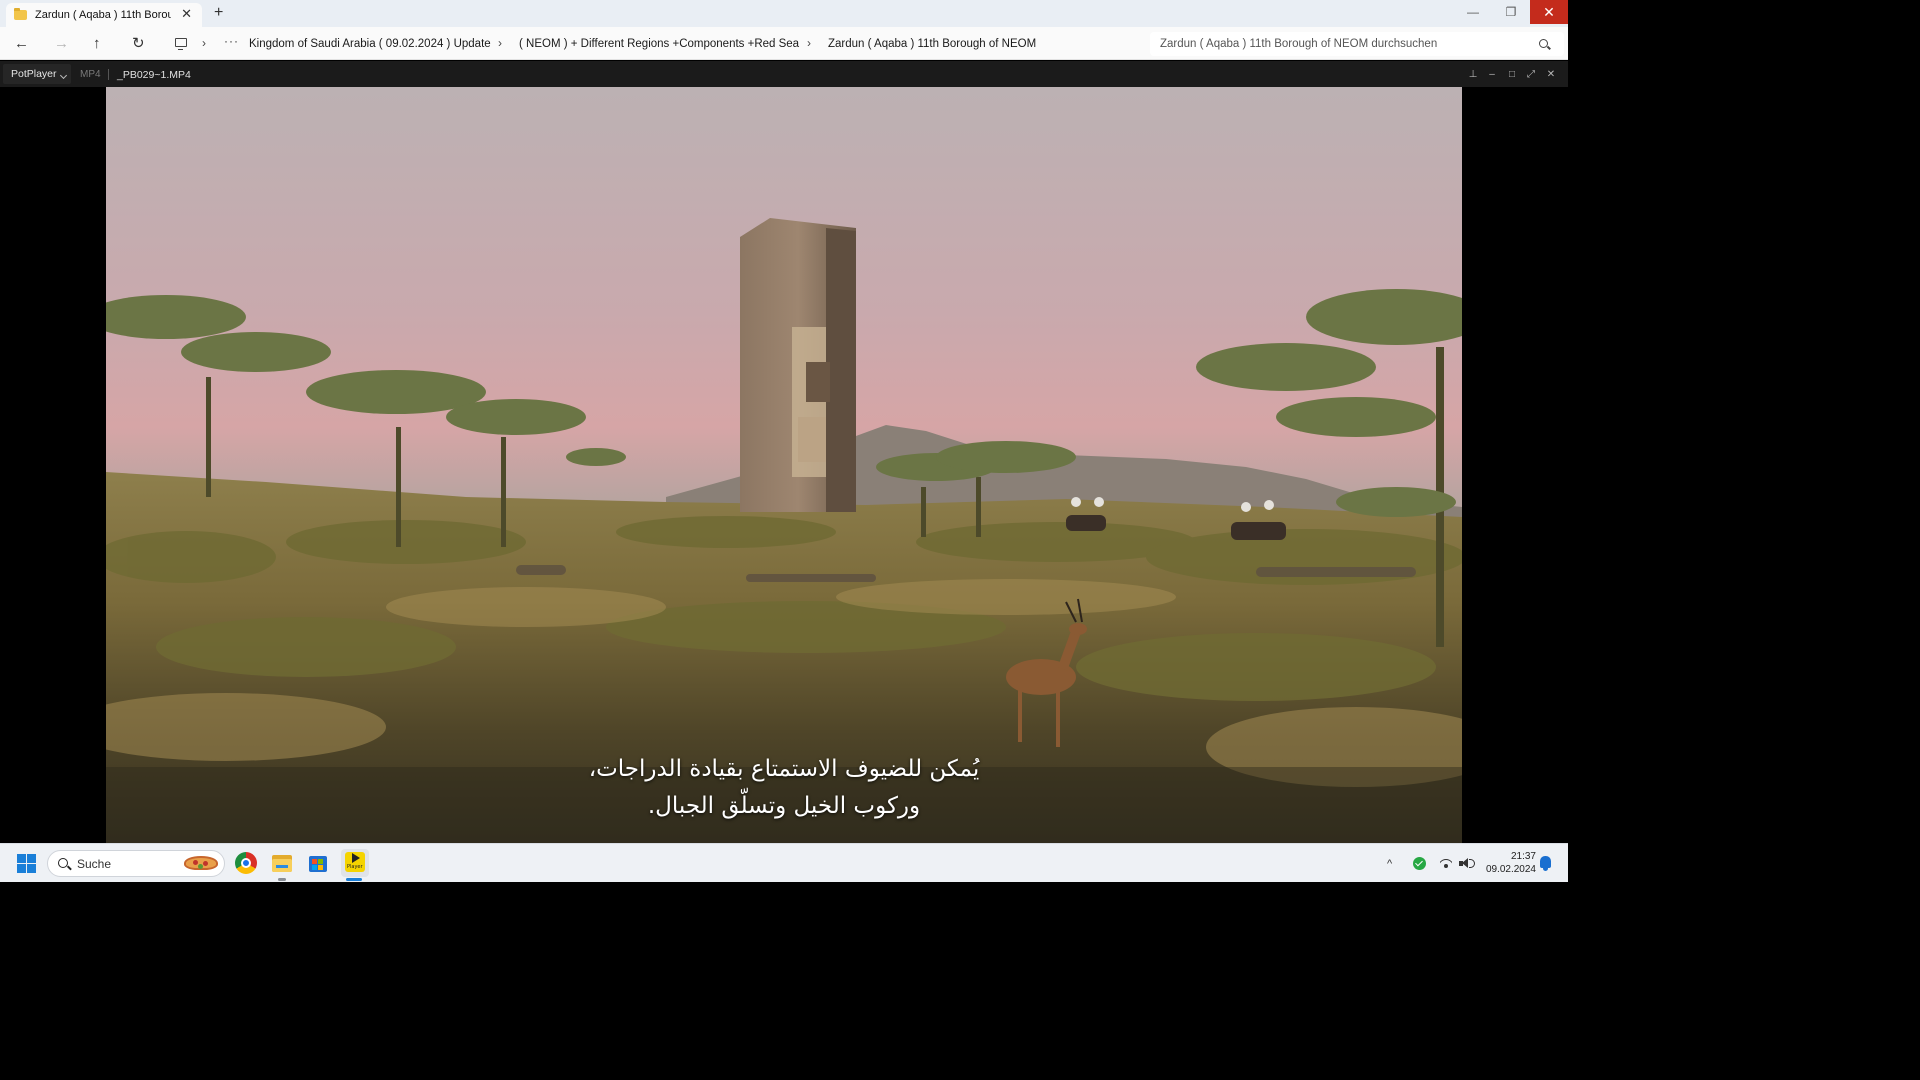 The image size is (1920, 1080). What do you see at coordinates (932, 44) in the screenshot?
I see `breadcrumb-item-zardun: Zardun ( Aqaba ) 11th Borough of NEOM` at bounding box center [932, 44].